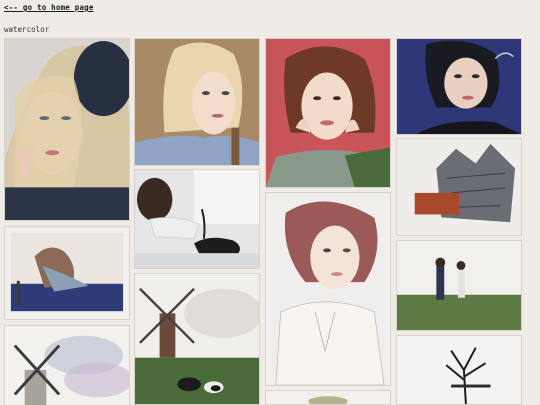 The image size is (540, 405). What do you see at coordinates (67, 273) in the screenshot?
I see `gallery-image-girl-by-sea` at bounding box center [67, 273].